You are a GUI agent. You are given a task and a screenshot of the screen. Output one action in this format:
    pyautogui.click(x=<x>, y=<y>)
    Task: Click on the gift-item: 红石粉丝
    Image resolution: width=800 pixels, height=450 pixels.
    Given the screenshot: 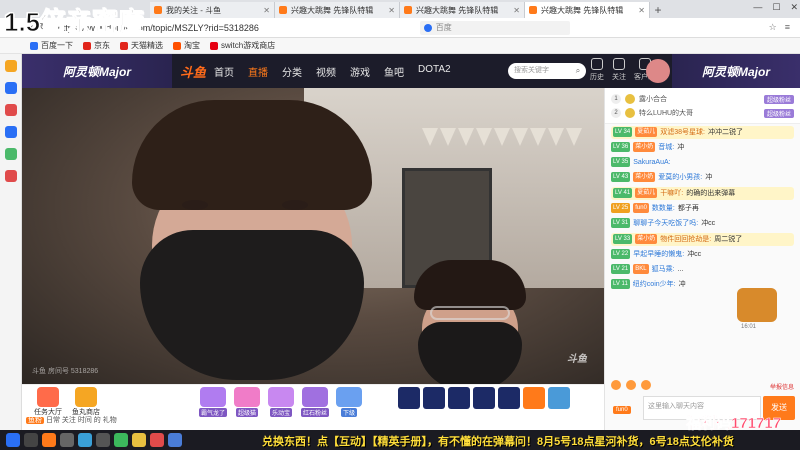 What is the action you would take?
    pyautogui.click(x=315, y=402)
    